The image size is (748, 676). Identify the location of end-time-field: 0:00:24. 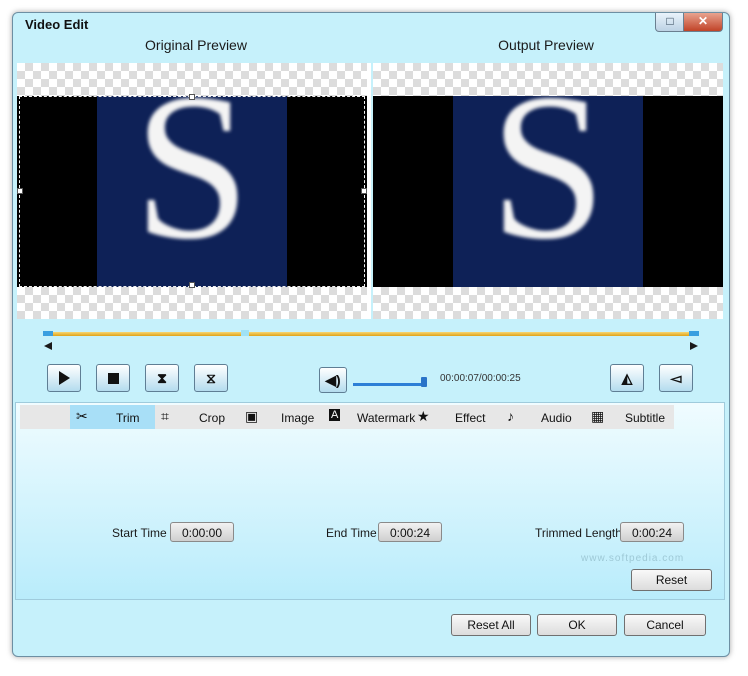
(410, 532).